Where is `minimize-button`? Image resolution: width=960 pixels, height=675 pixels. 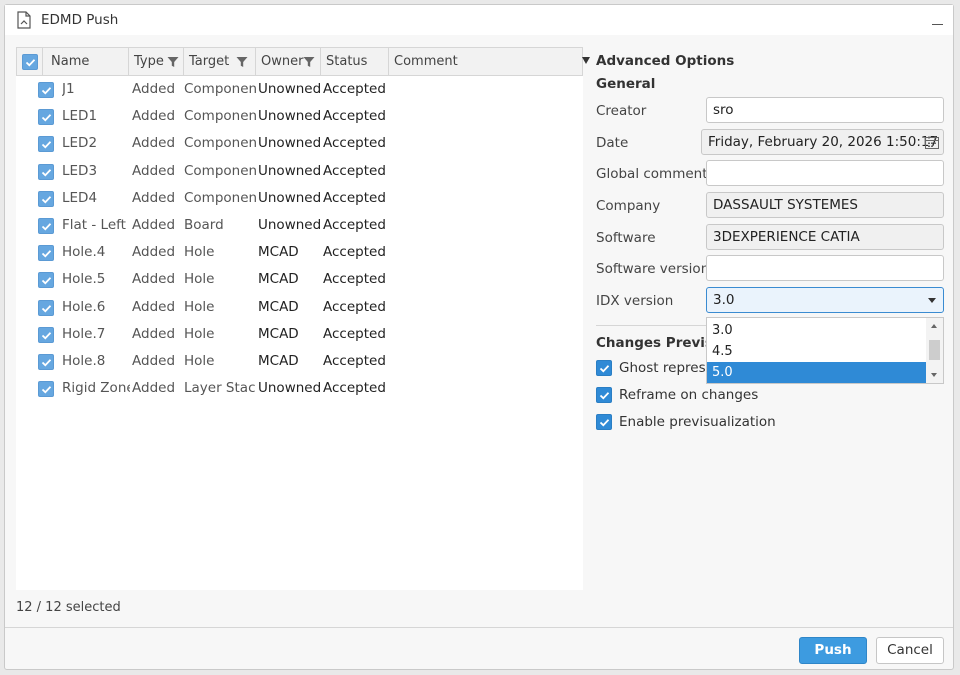 minimize-button is located at coordinates (938, 18).